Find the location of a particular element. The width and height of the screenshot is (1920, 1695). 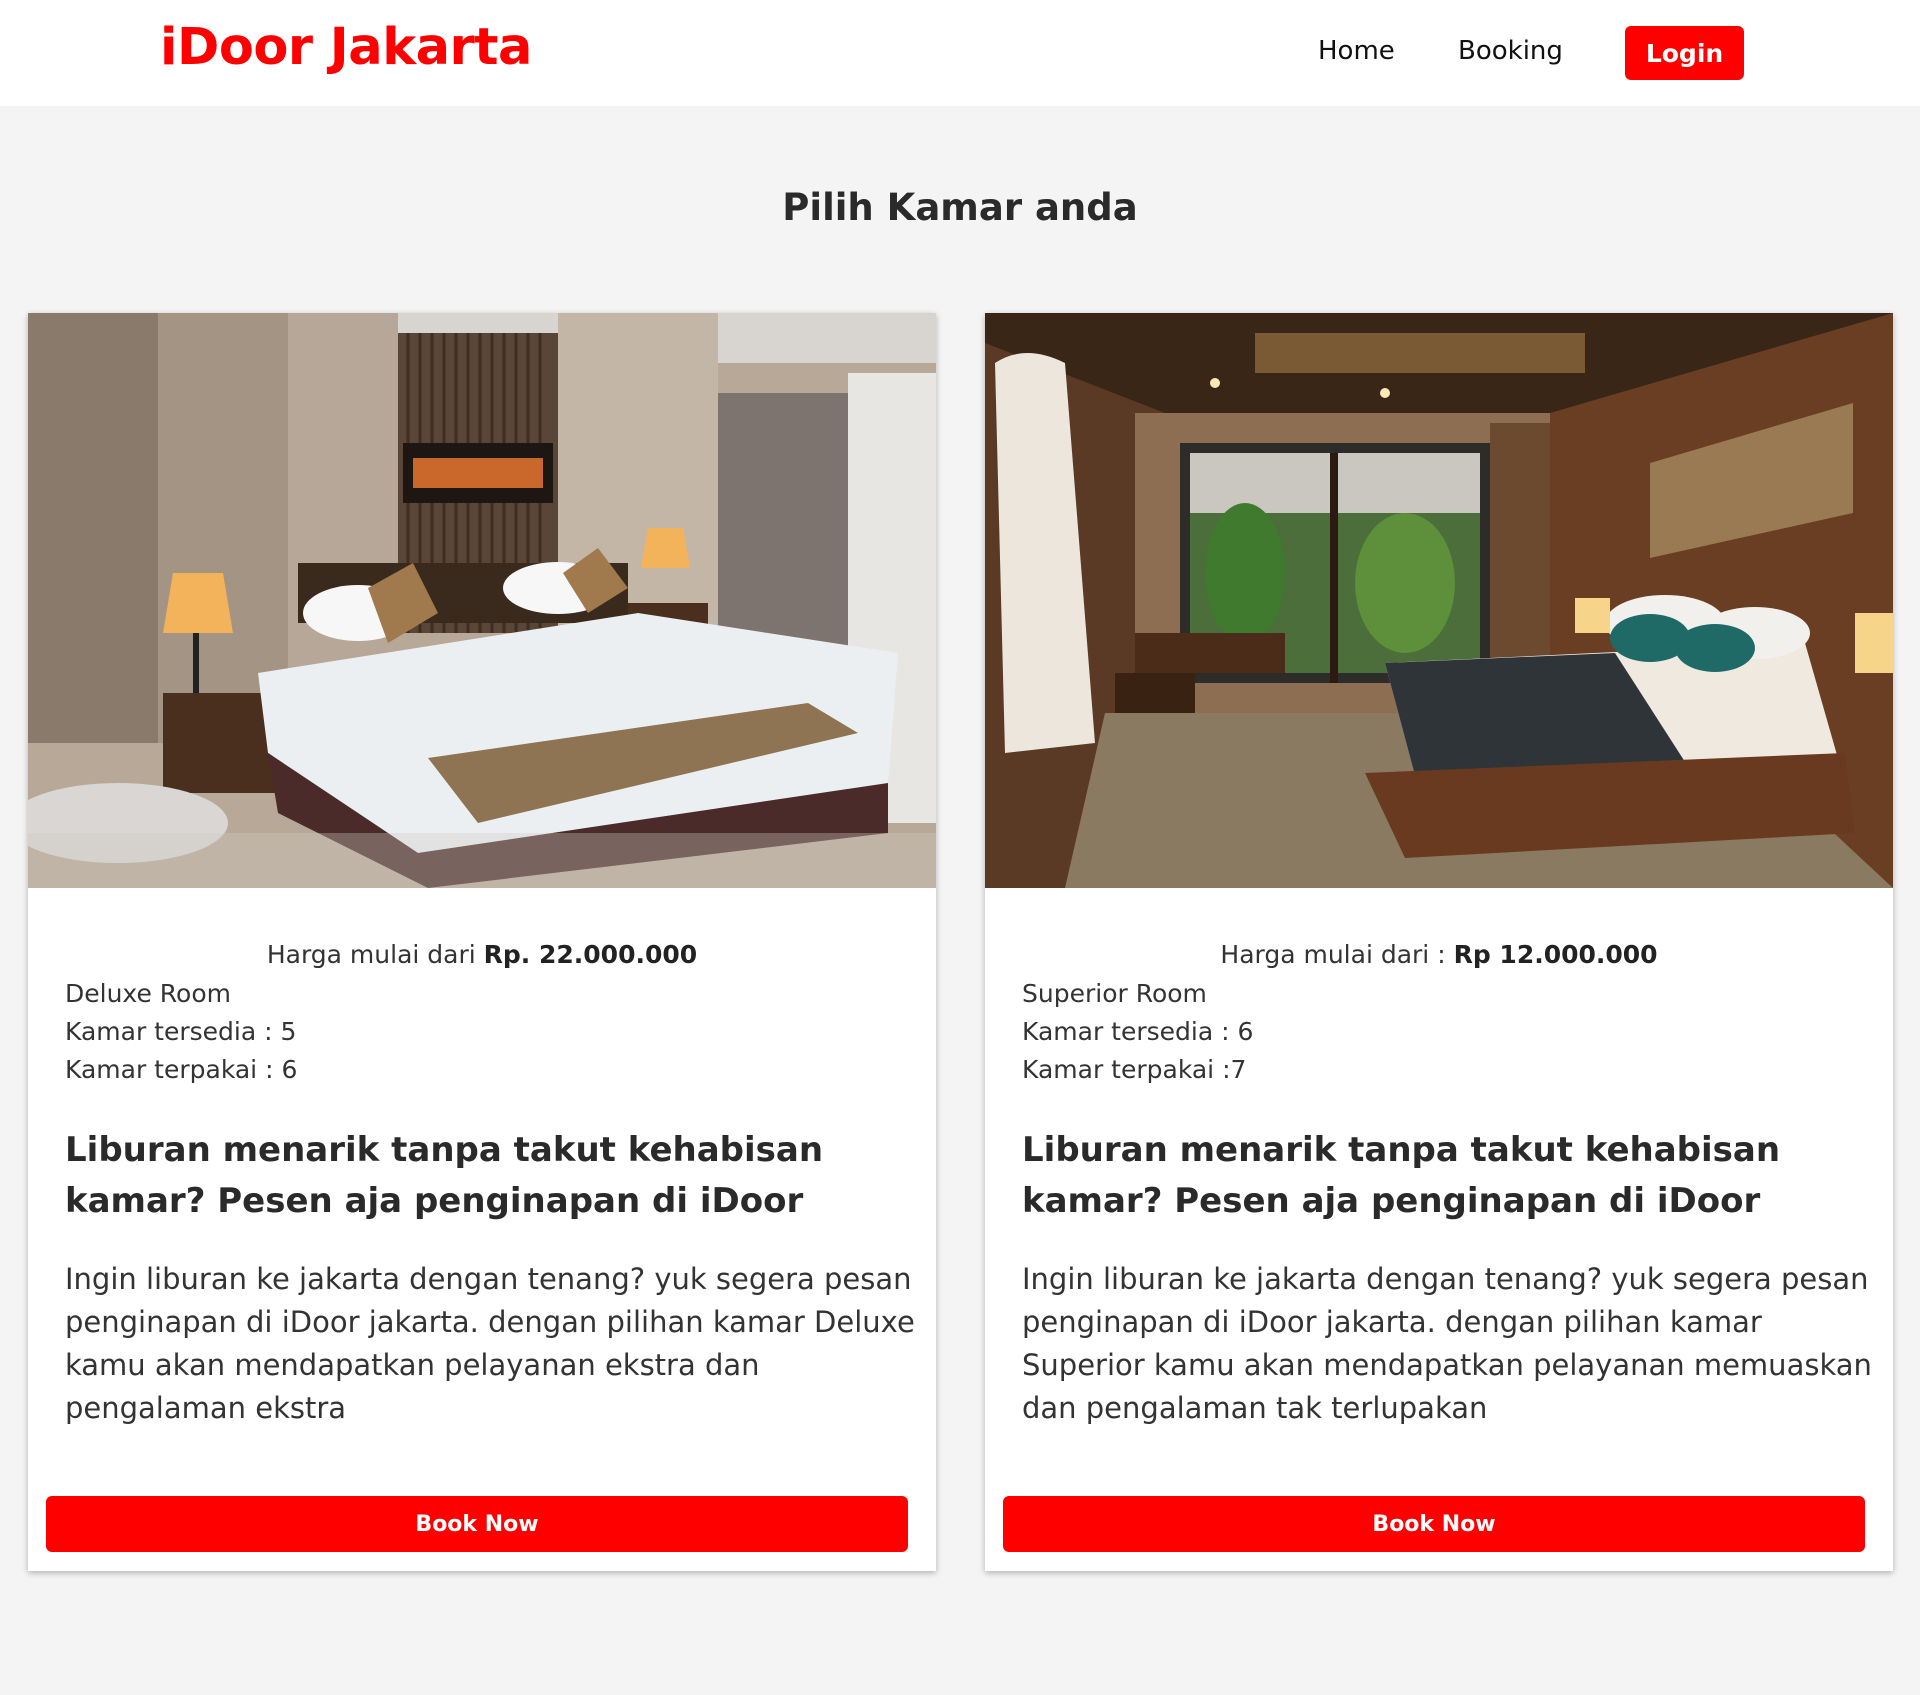

nav-link-home: Home is located at coordinates (1356, 51).